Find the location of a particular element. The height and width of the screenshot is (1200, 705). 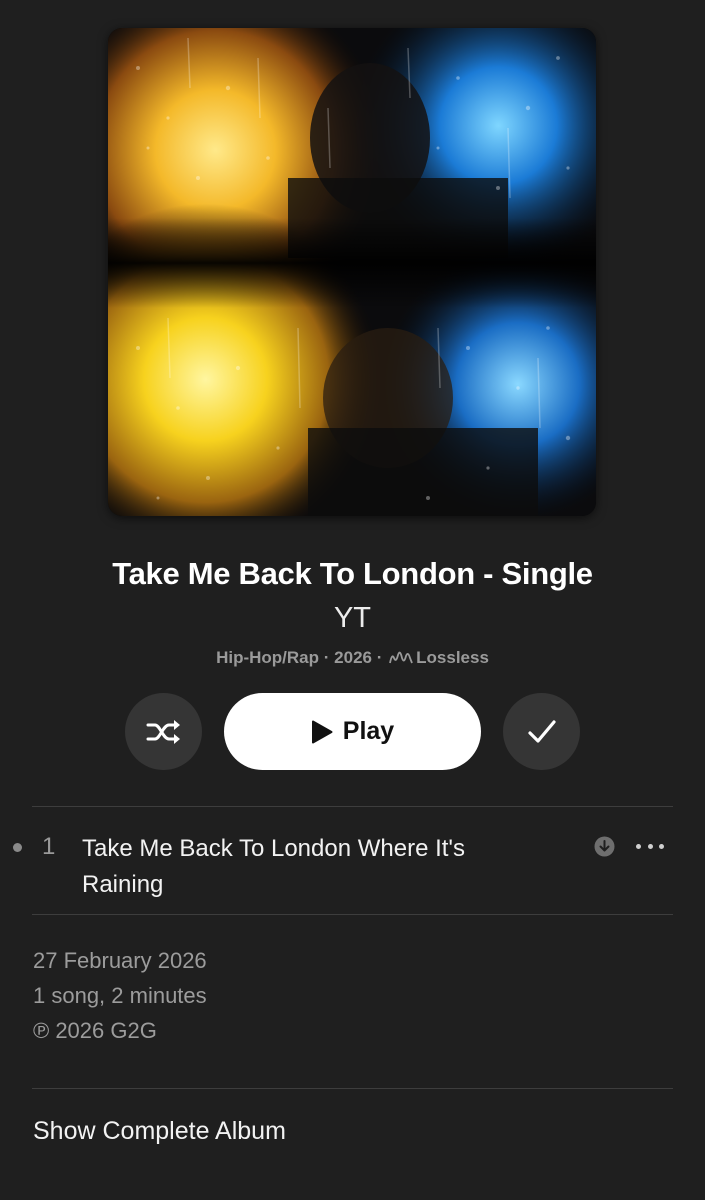

play-button: Play is located at coordinates (352, 731).